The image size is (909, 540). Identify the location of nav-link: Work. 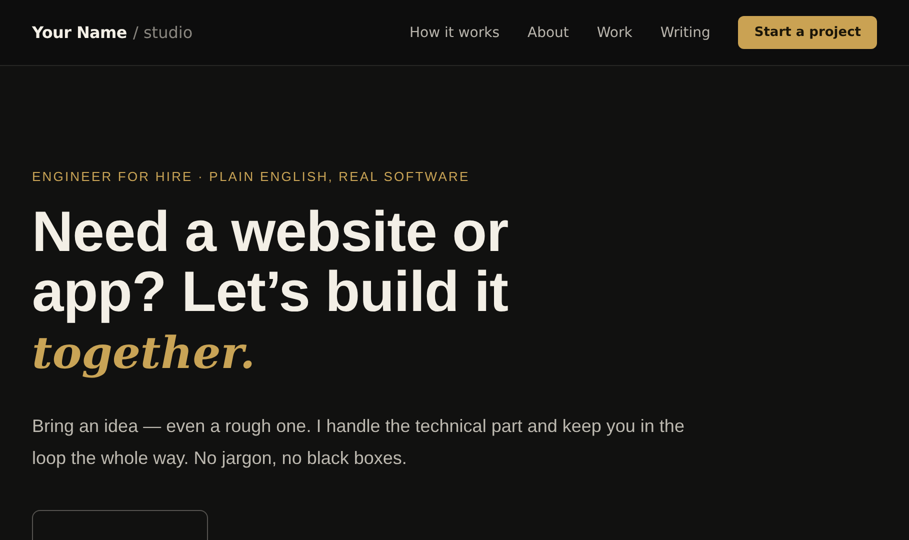
(614, 32).